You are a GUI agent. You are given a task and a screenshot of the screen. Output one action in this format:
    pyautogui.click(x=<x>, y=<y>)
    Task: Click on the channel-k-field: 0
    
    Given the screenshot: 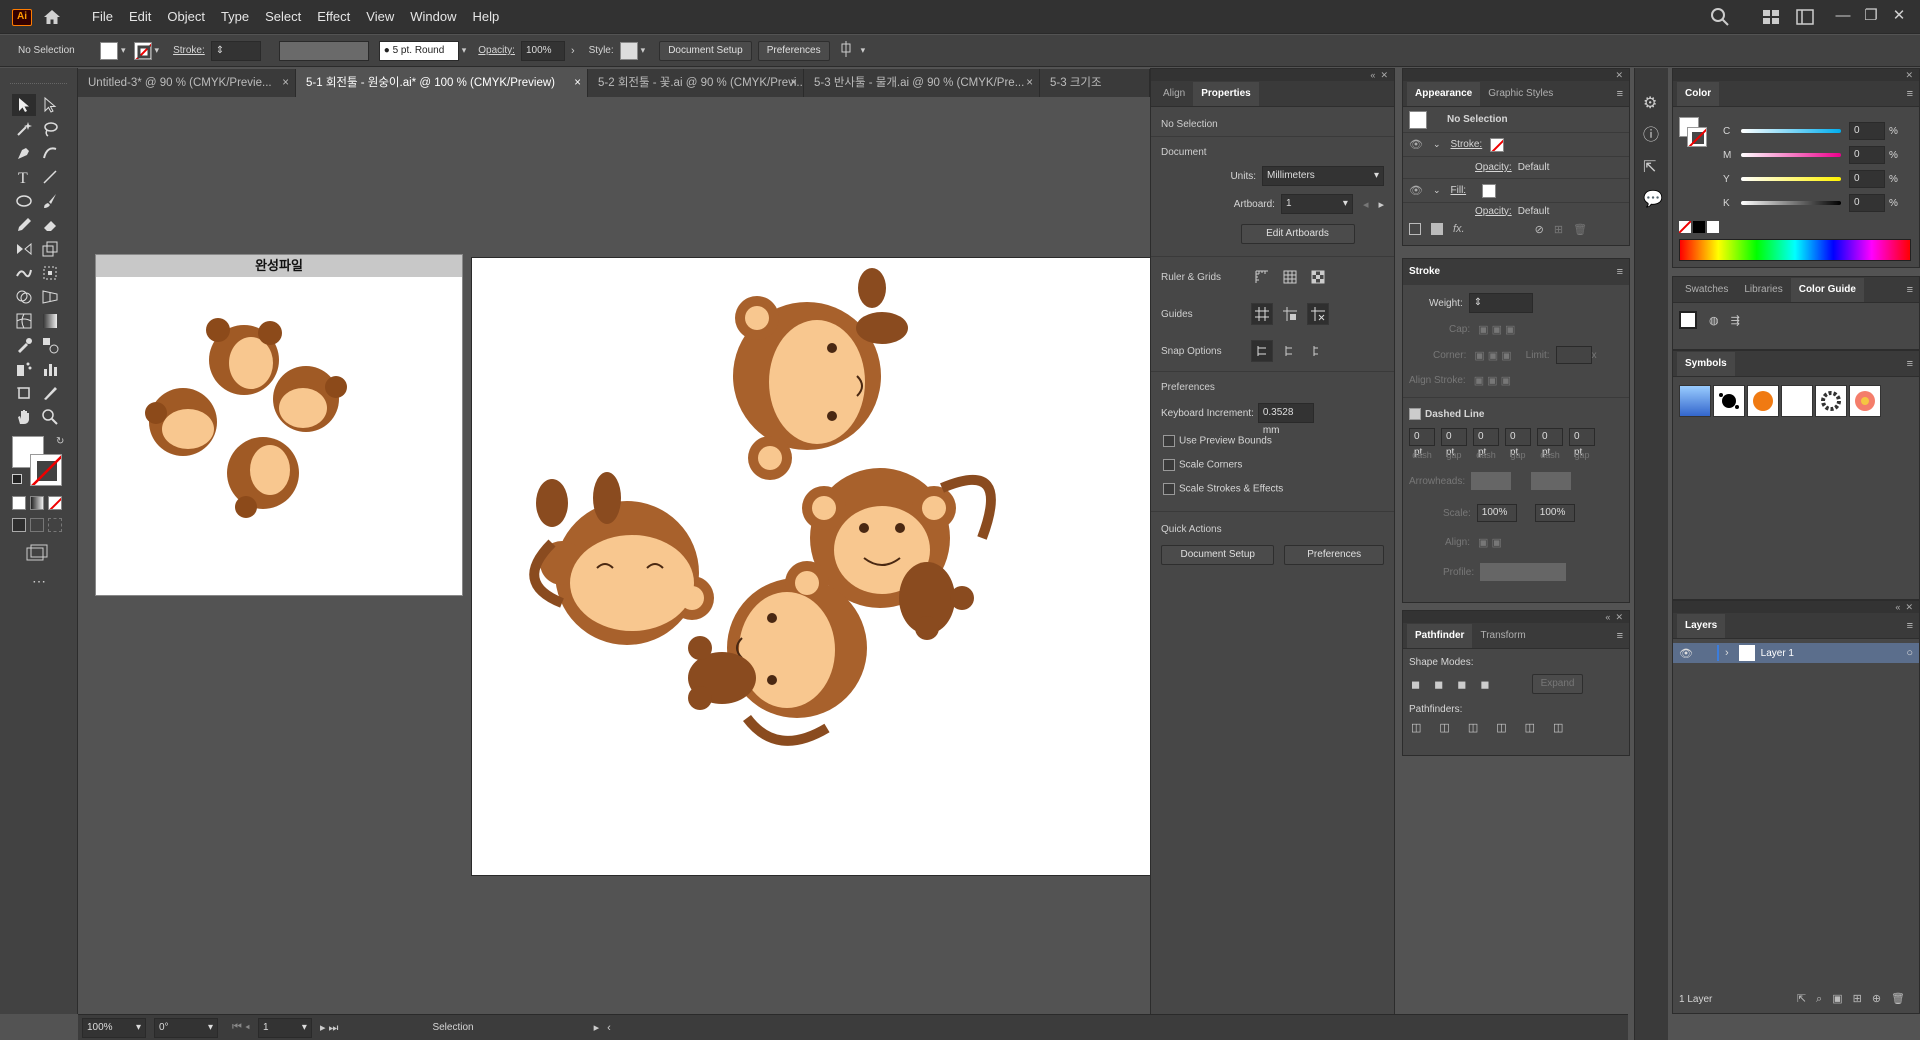 What is the action you would take?
    pyautogui.click(x=1867, y=203)
    